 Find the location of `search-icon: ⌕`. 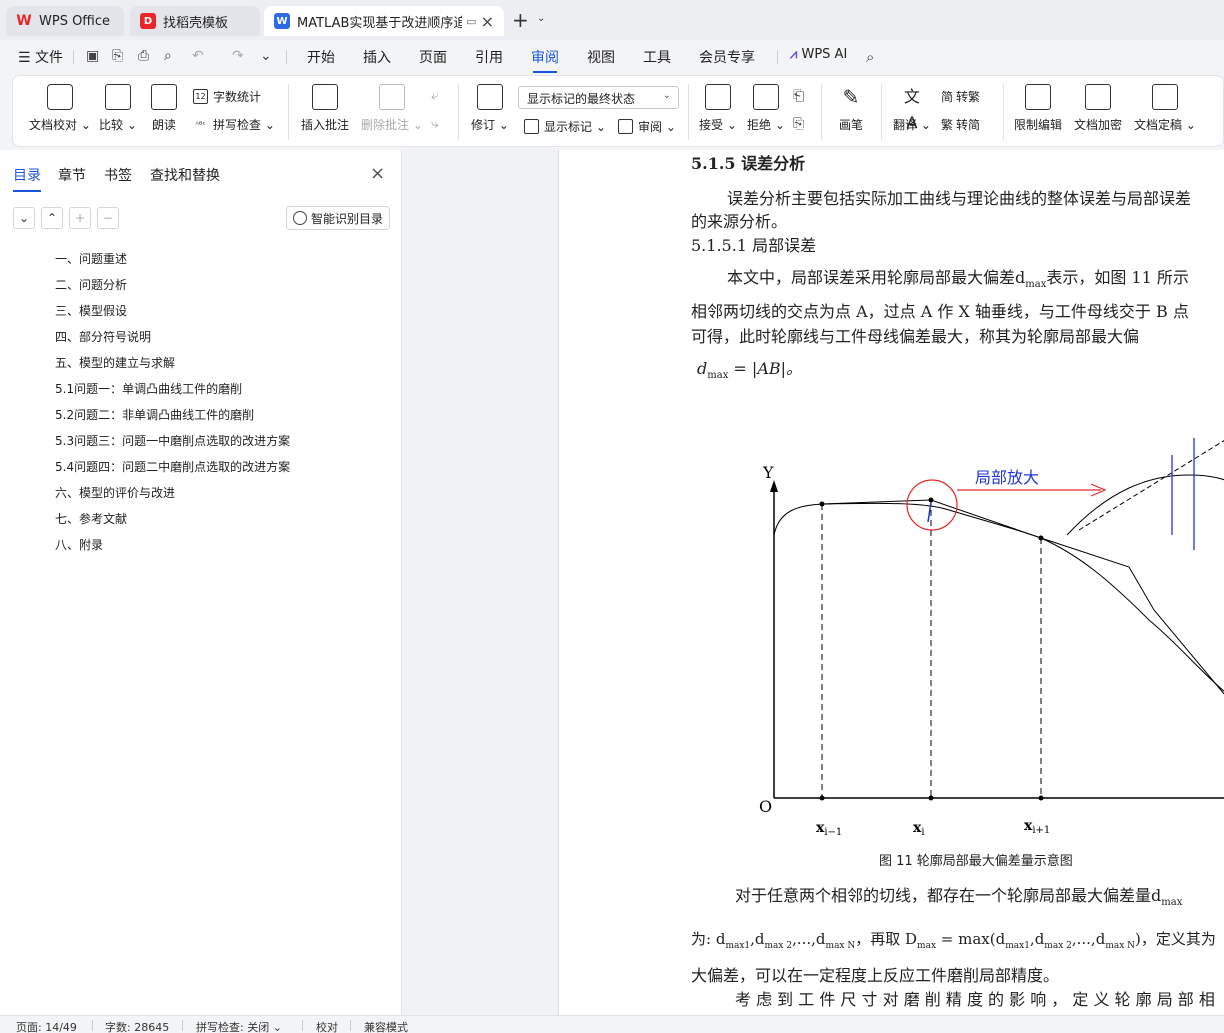

search-icon: ⌕ is located at coordinates (870, 57).